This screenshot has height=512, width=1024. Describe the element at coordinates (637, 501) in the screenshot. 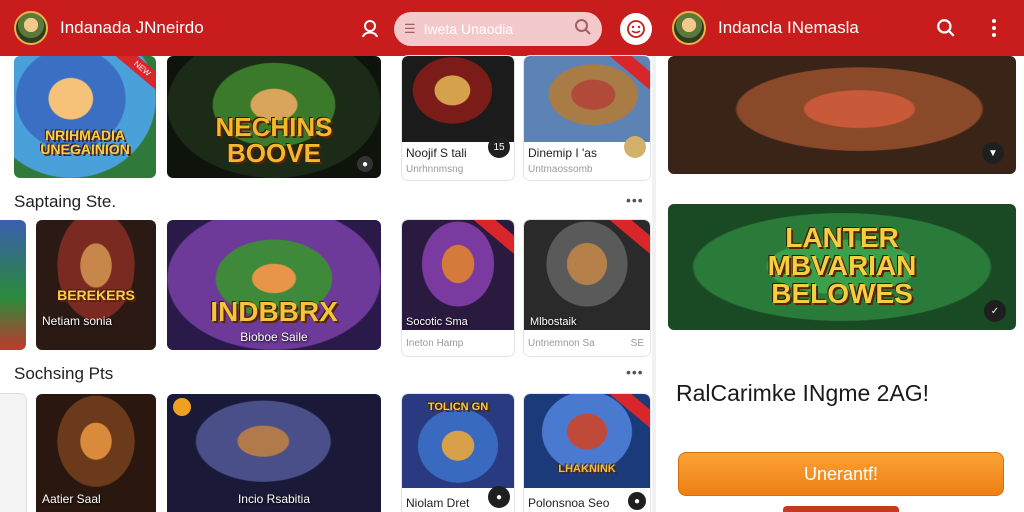

I see `section2-tile-badge-2: ●` at that location.